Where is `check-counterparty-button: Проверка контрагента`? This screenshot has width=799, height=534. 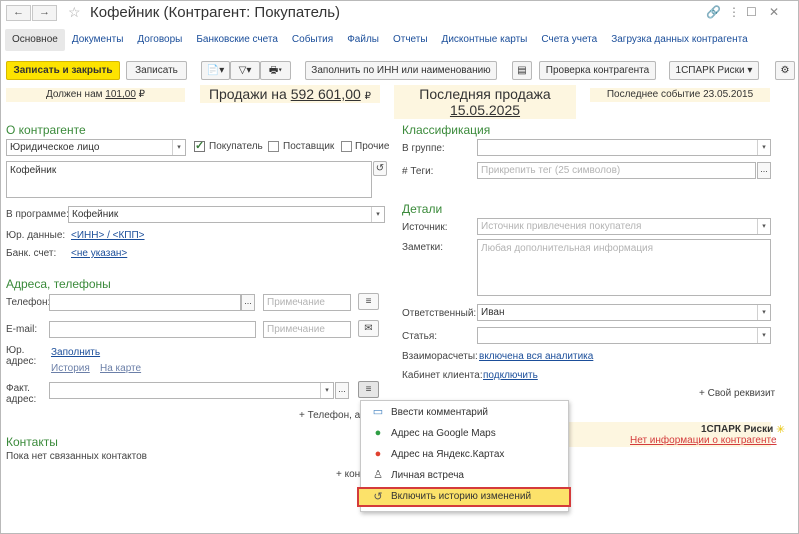 check-counterparty-button: Проверка контрагента is located at coordinates (597, 70).